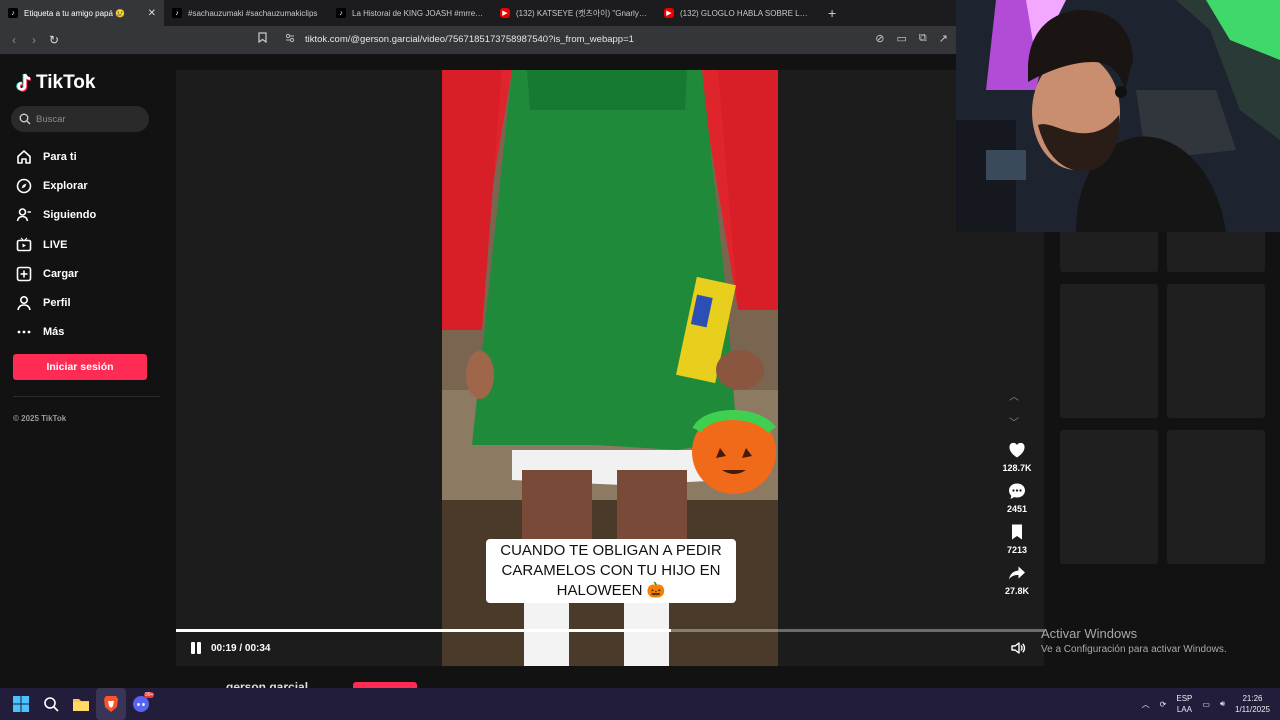  What do you see at coordinates (66, 82) in the screenshot?
I see `logo-text: TikTok` at bounding box center [66, 82].